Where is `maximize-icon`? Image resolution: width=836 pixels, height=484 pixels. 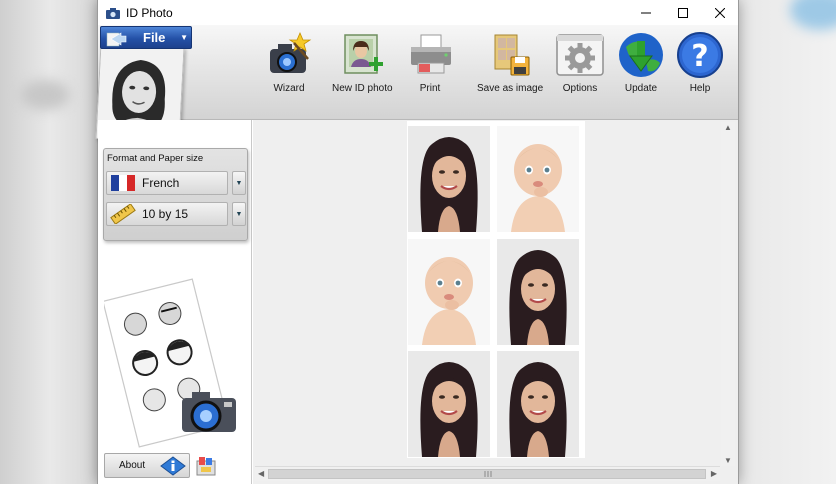 maximize-icon is located at coordinates (682, 12).